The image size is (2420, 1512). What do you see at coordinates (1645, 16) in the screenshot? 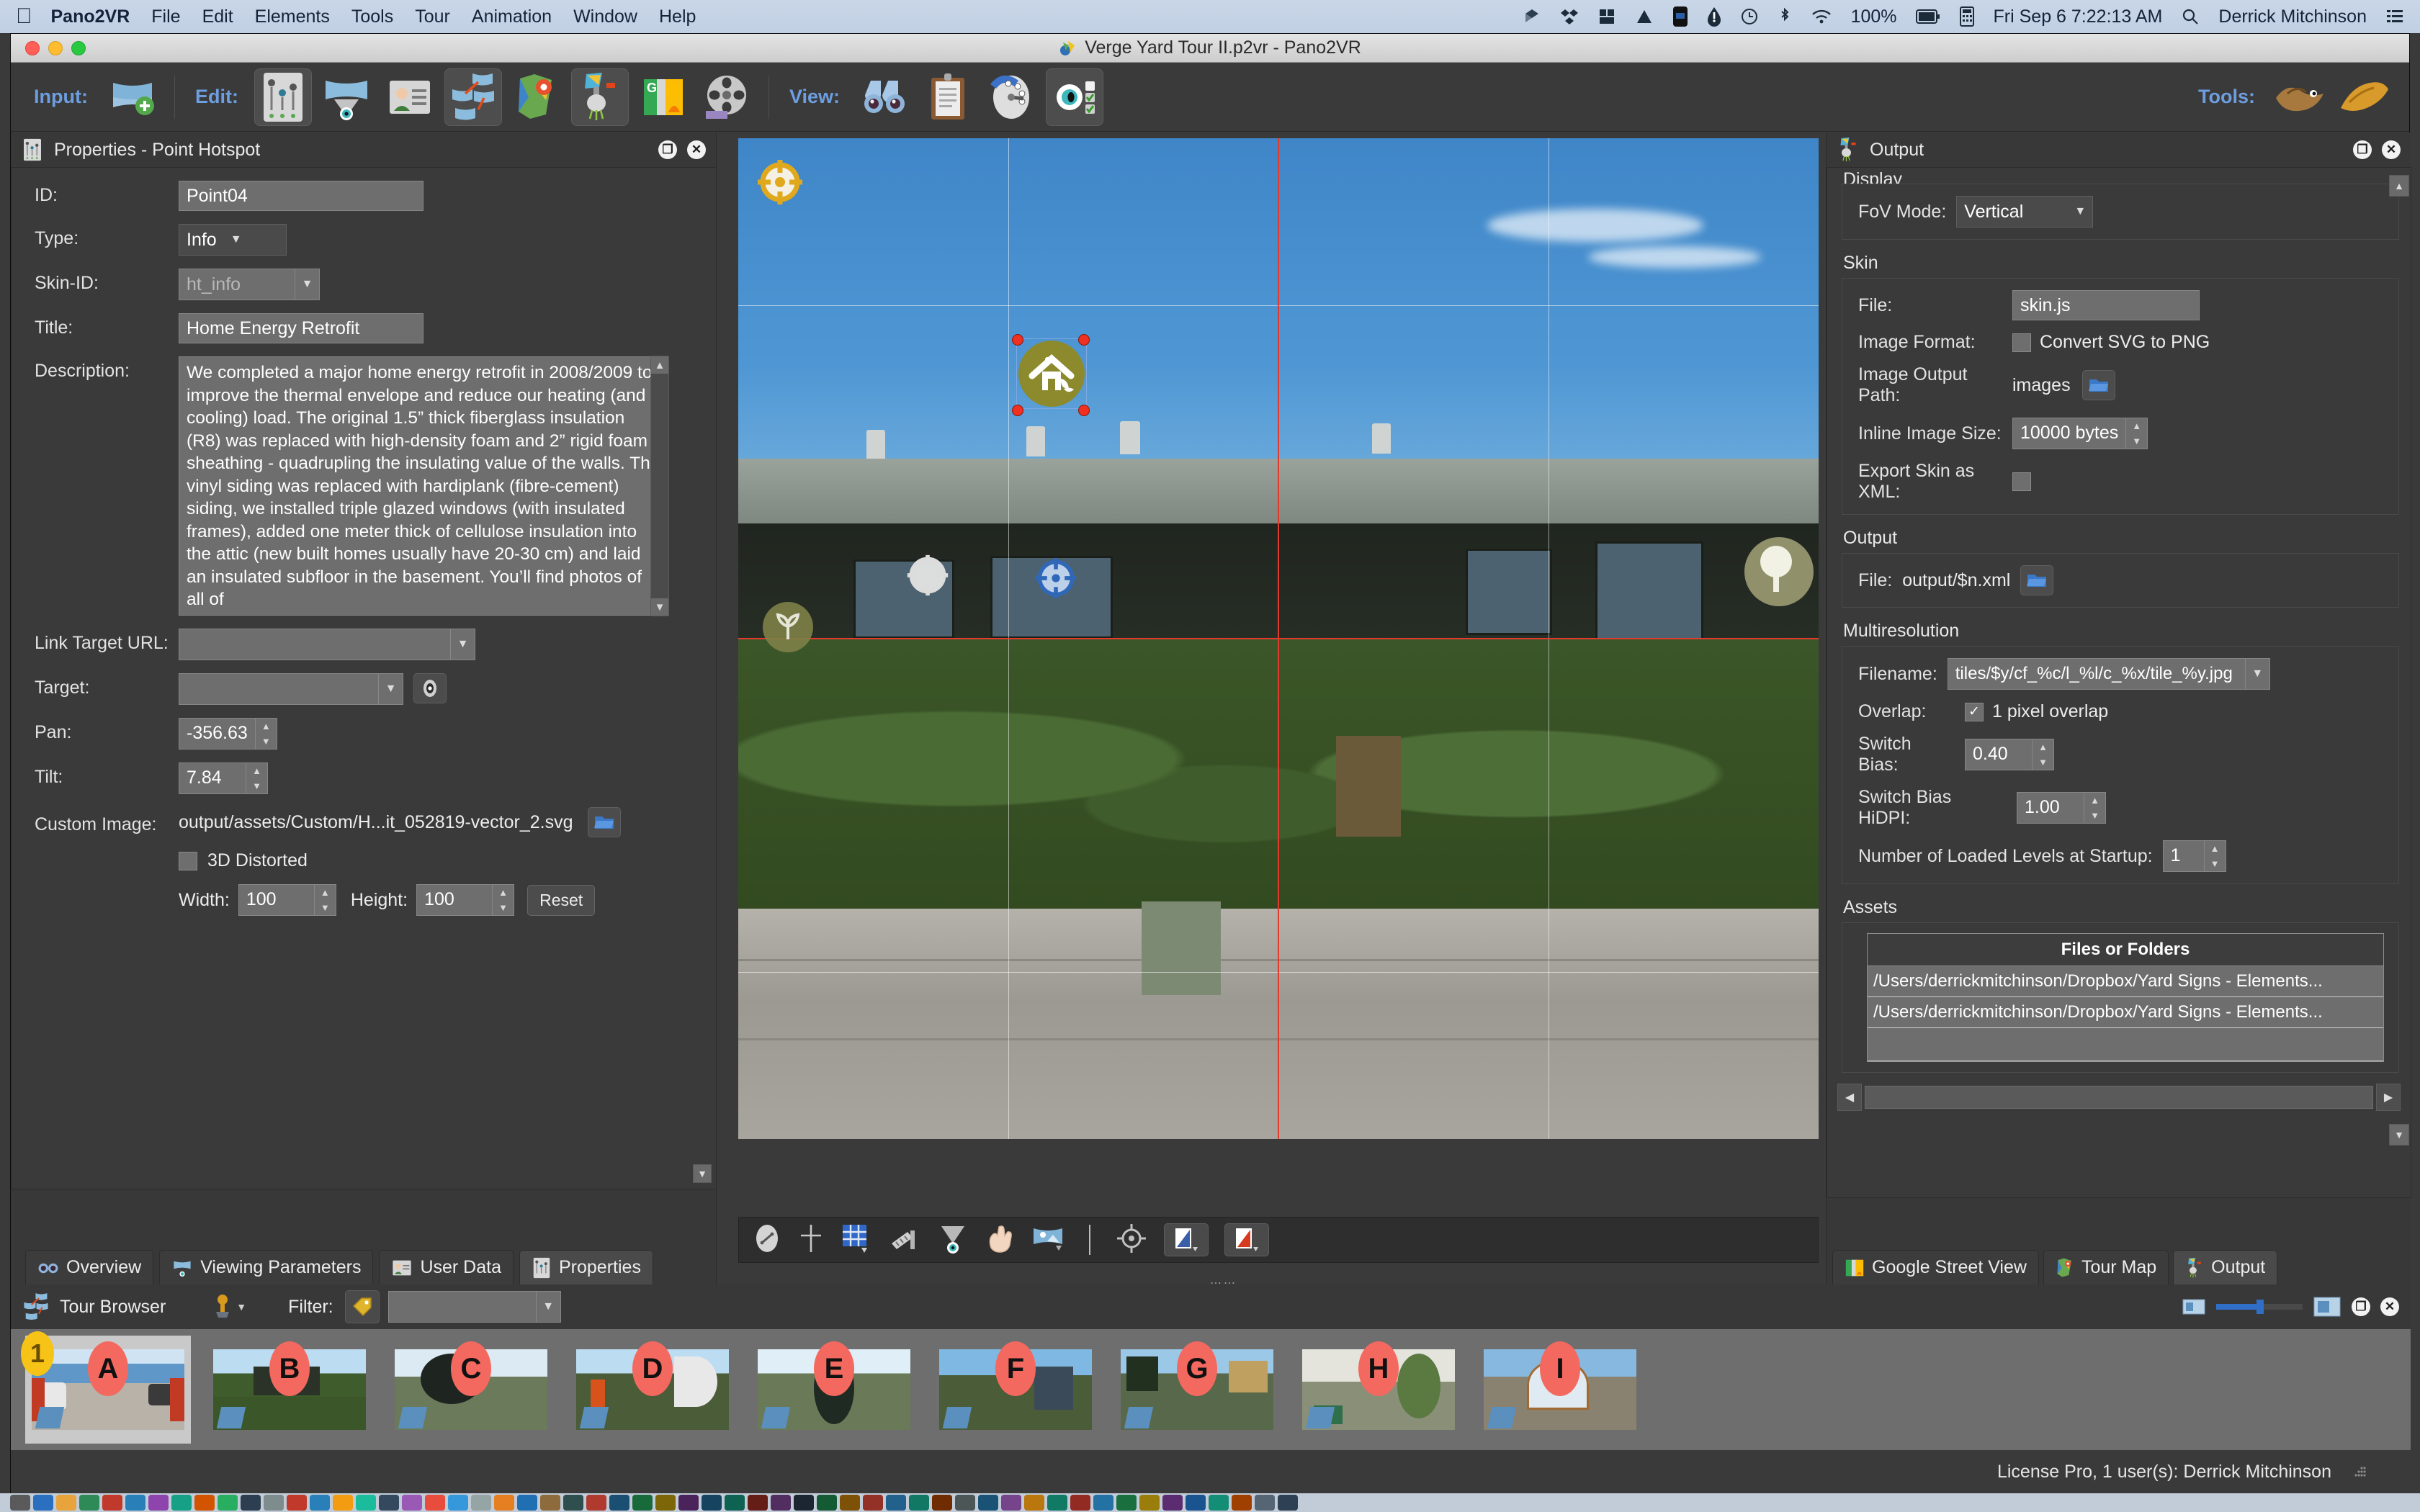
I see `triangle-icon` at bounding box center [1645, 16].